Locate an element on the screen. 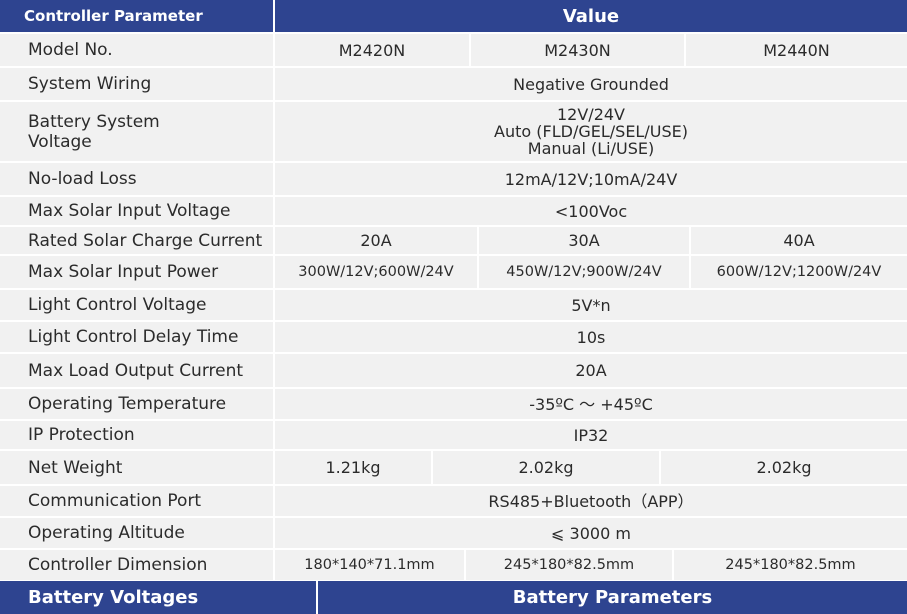 The height and width of the screenshot is (614, 907). cell-dimension-3: 245*180*82.5mm is located at coordinates (790, 565).